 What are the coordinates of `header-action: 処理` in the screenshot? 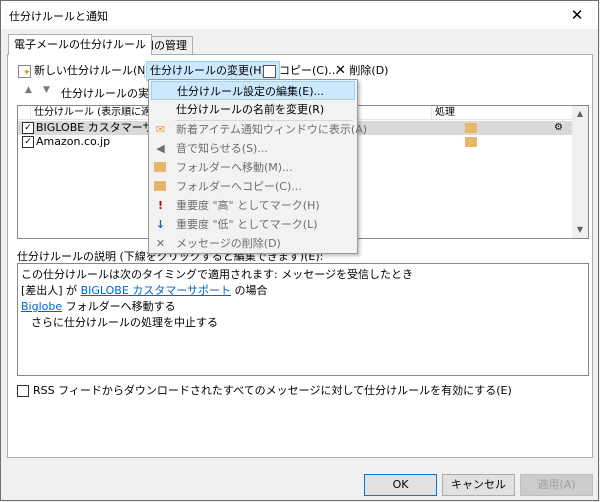 It's located at (445, 112).